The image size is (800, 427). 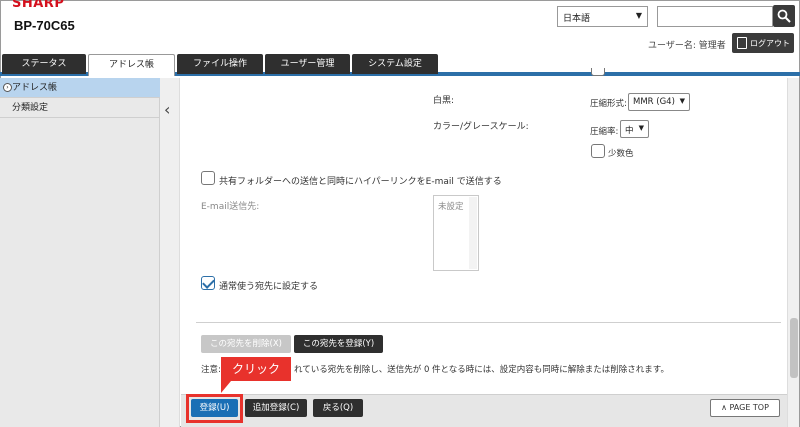 I want to click on compress-format-label: 圧縮形式:, so click(x=608, y=104).